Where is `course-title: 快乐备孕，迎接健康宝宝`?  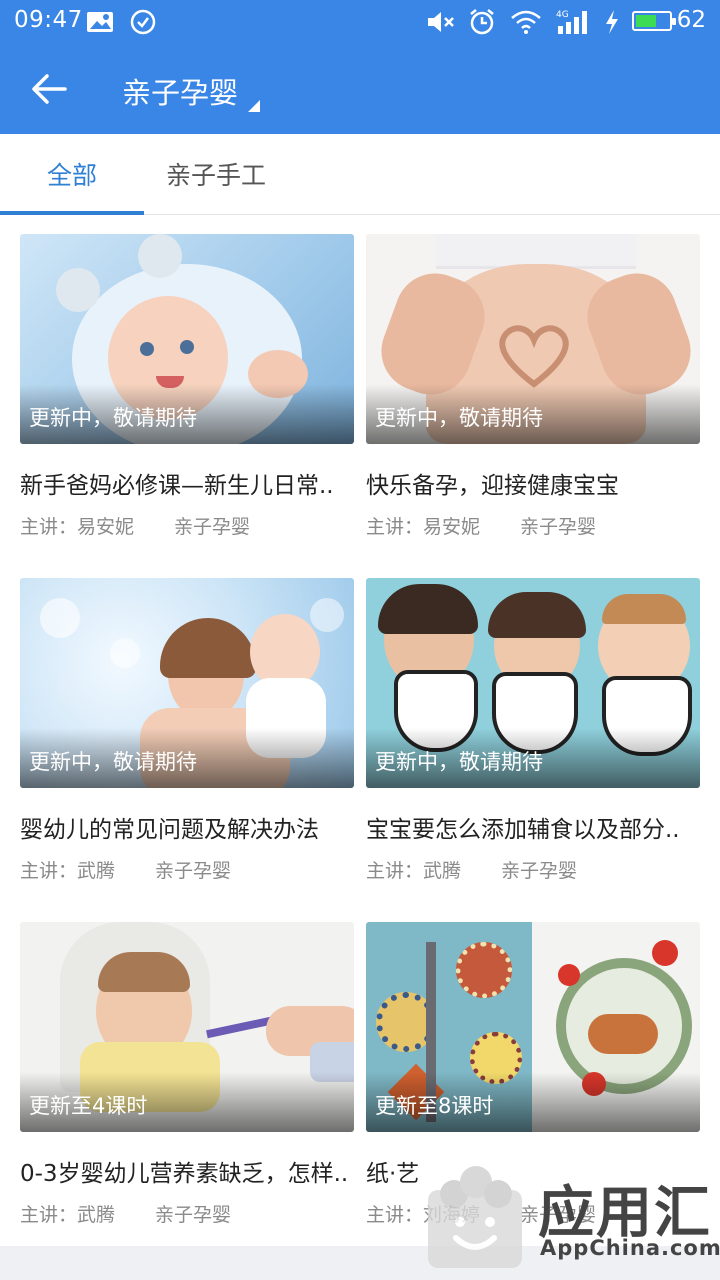
course-title: 快乐备孕，迎接健康宝宝 is located at coordinates (533, 483).